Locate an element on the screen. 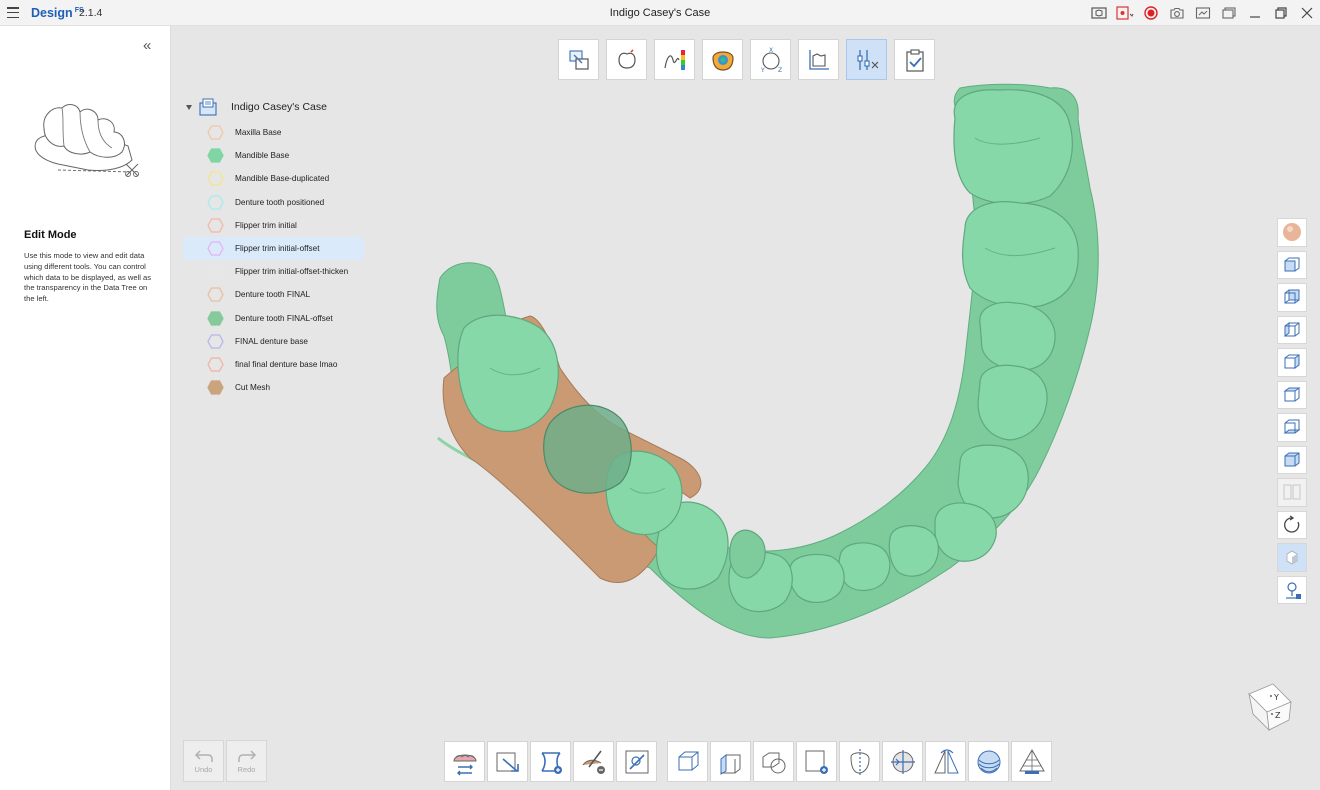 The height and width of the screenshot is (790, 1320). boolean-icon is located at coordinates (773, 762).